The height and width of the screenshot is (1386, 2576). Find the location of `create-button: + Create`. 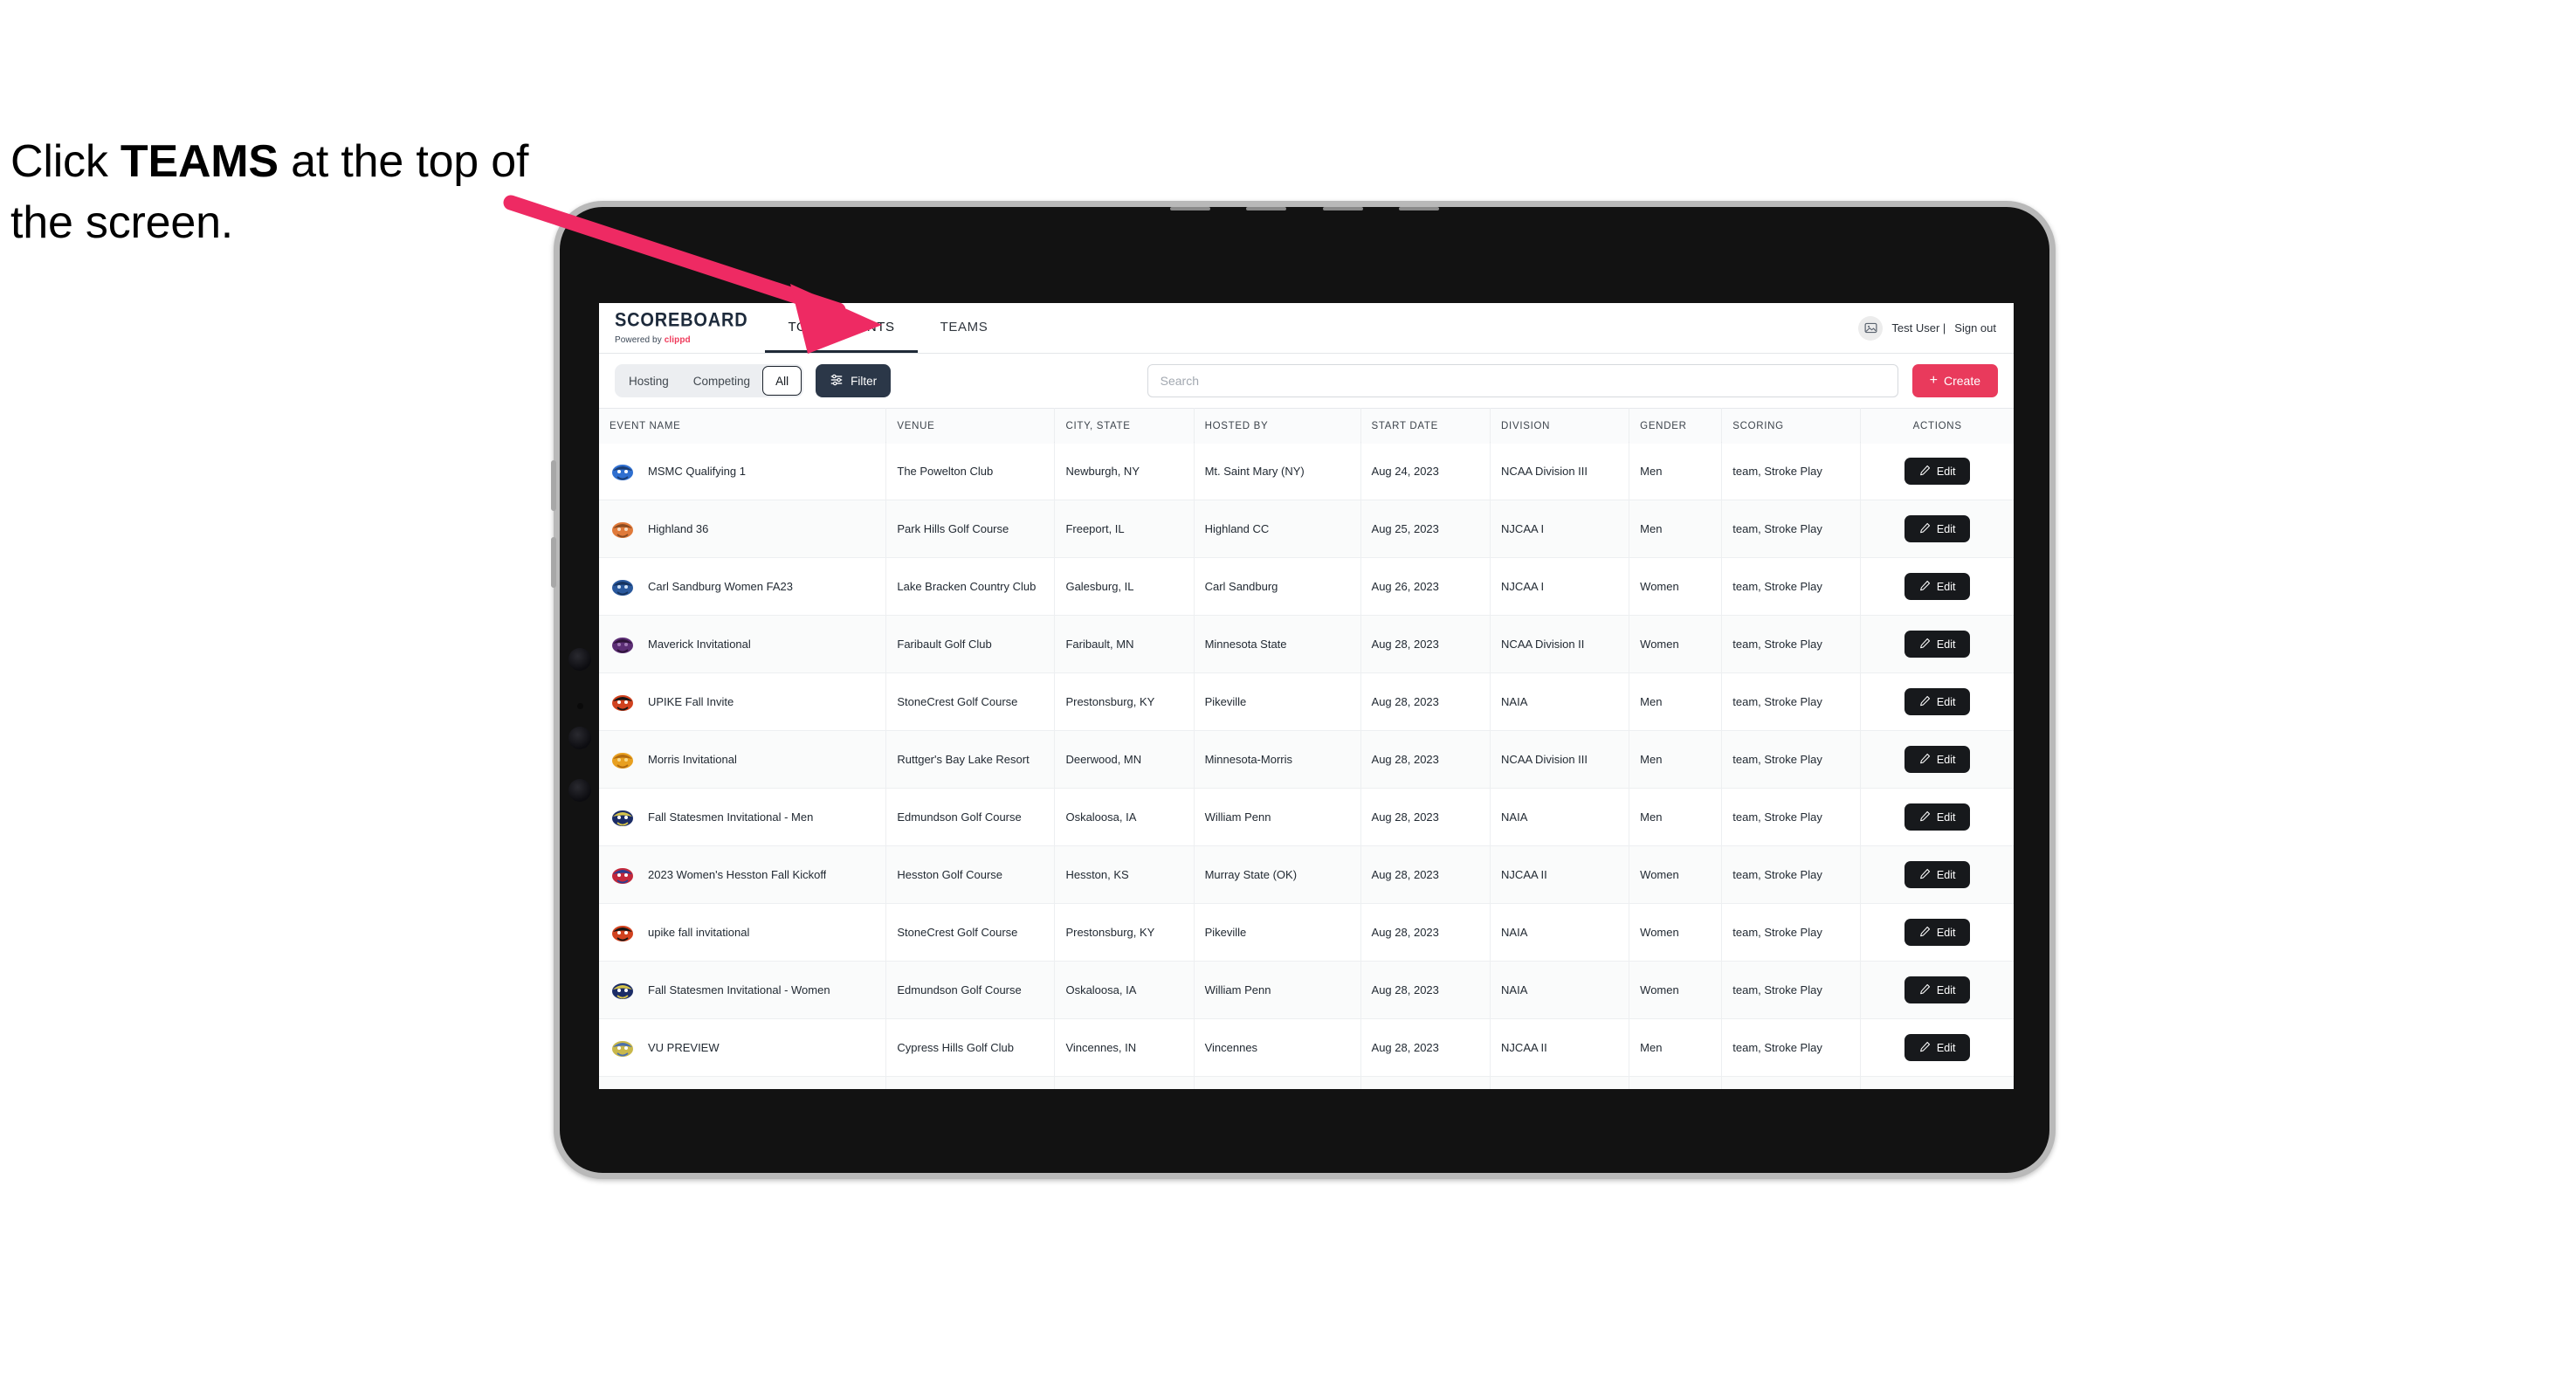

create-button: + Create is located at coordinates (1954, 380).